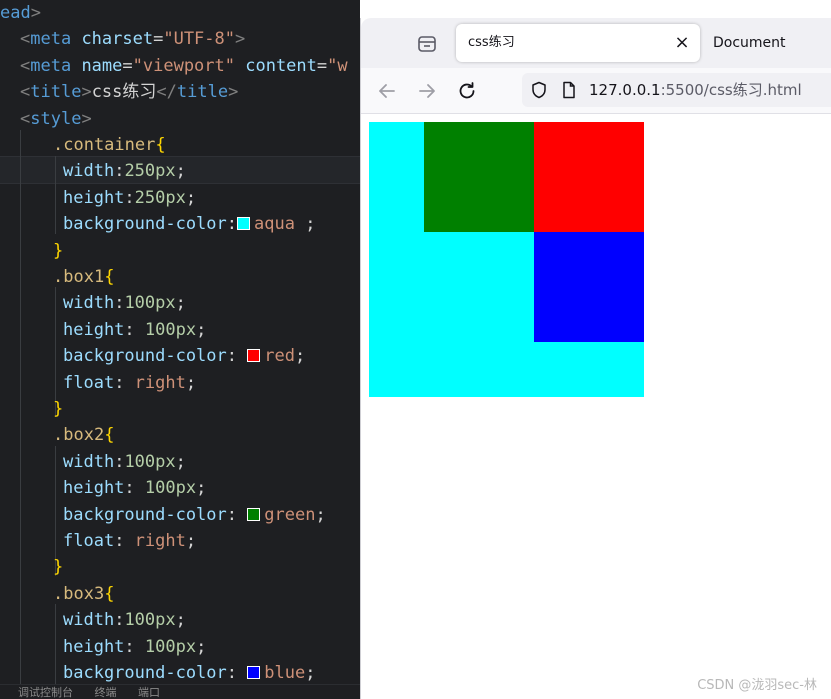  What do you see at coordinates (589, 177) in the screenshot?
I see `box1-red` at bounding box center [589, 177].